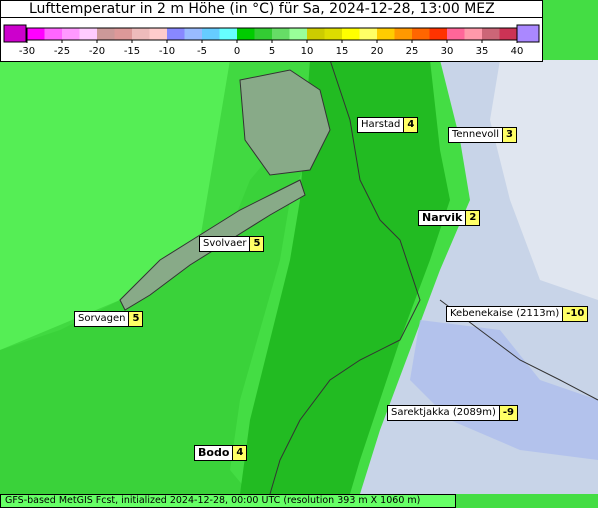 Image resolution: width=598 pixels, height=508 pixels. I want to click on legend-tick-label: 20, so click(377, 51).